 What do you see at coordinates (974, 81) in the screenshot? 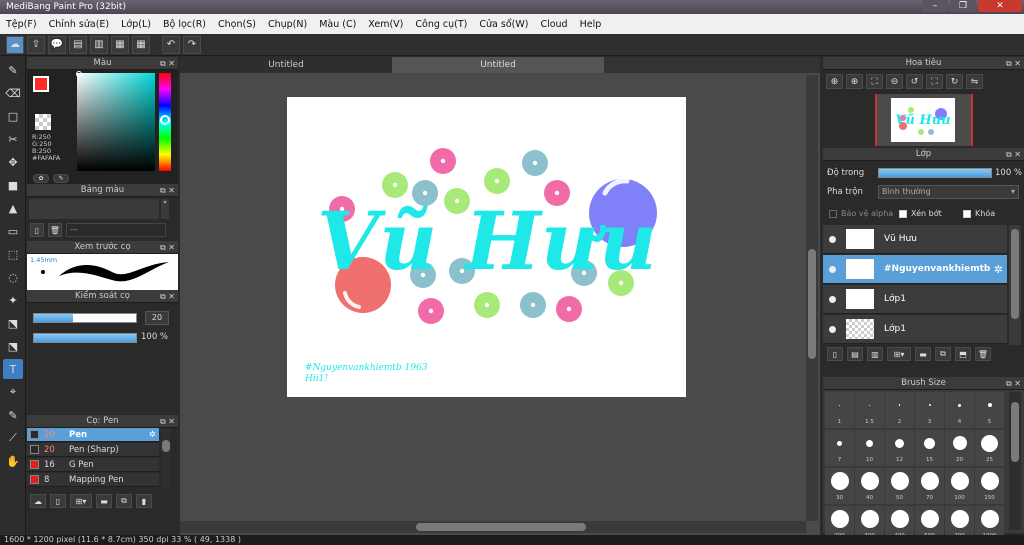
I see `flip-icon: ⇋` at bounding box center [974, 81].